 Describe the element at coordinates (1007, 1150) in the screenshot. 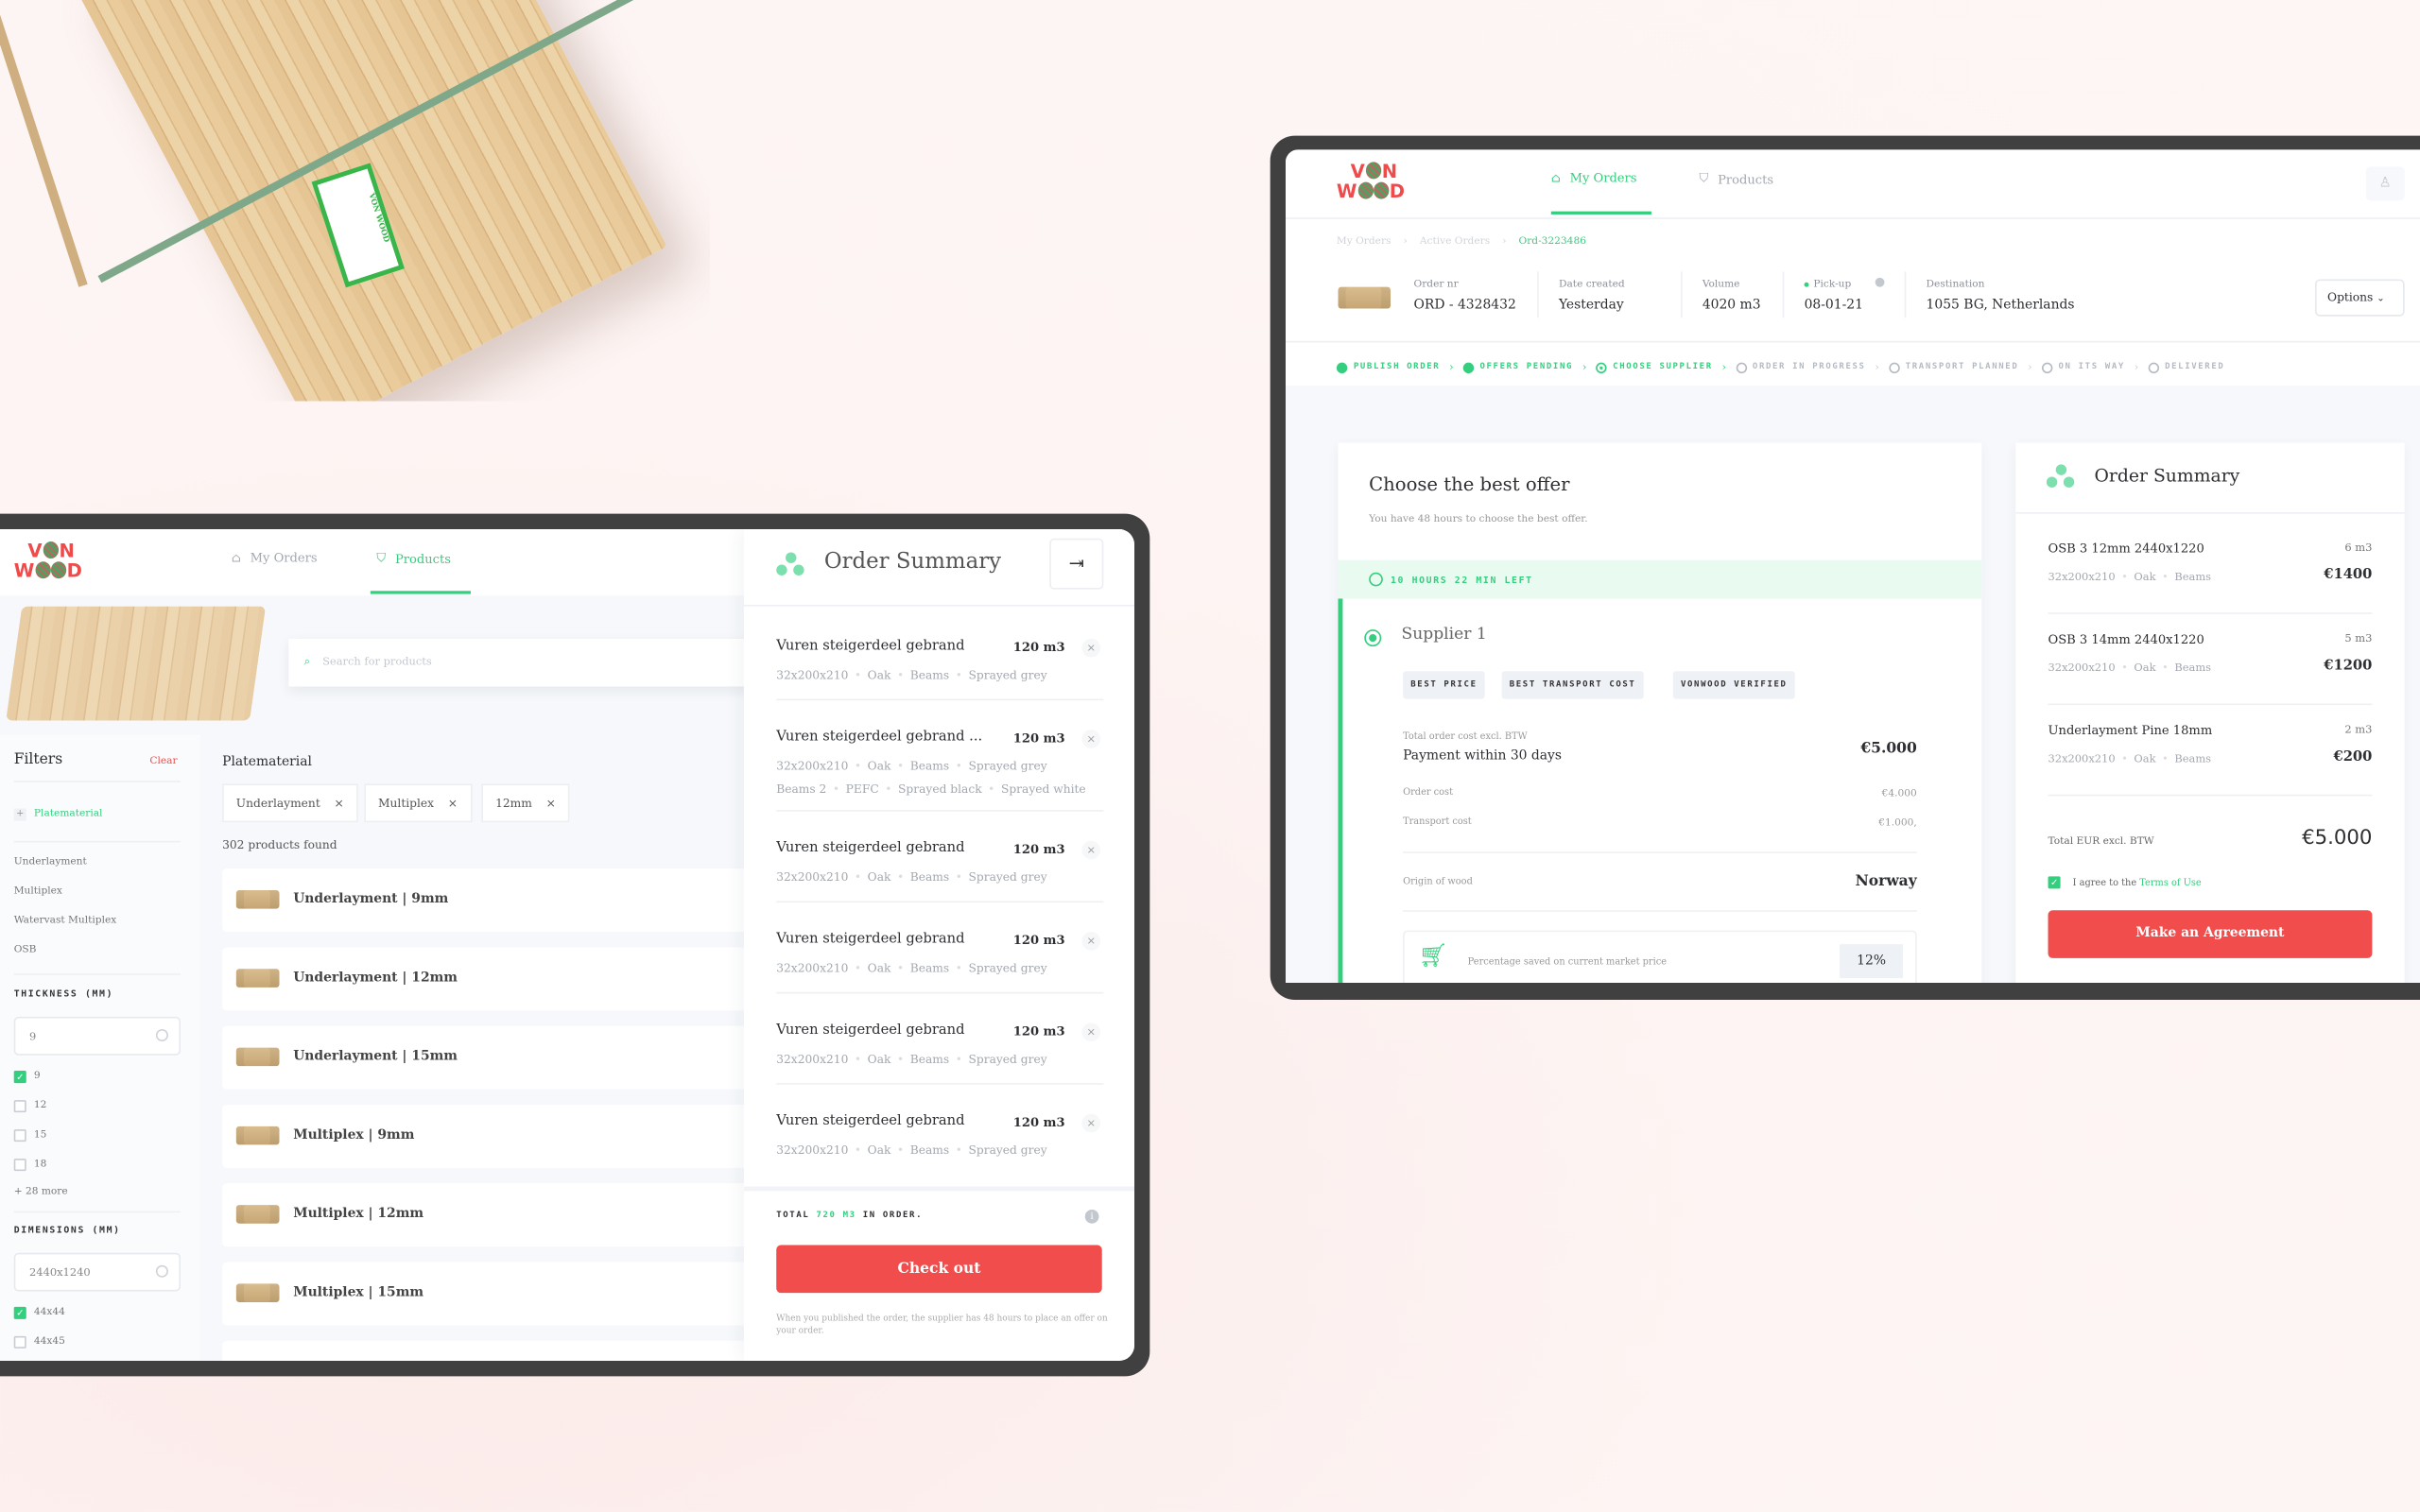

I see `meta-value: Sprayed grey` at that location.